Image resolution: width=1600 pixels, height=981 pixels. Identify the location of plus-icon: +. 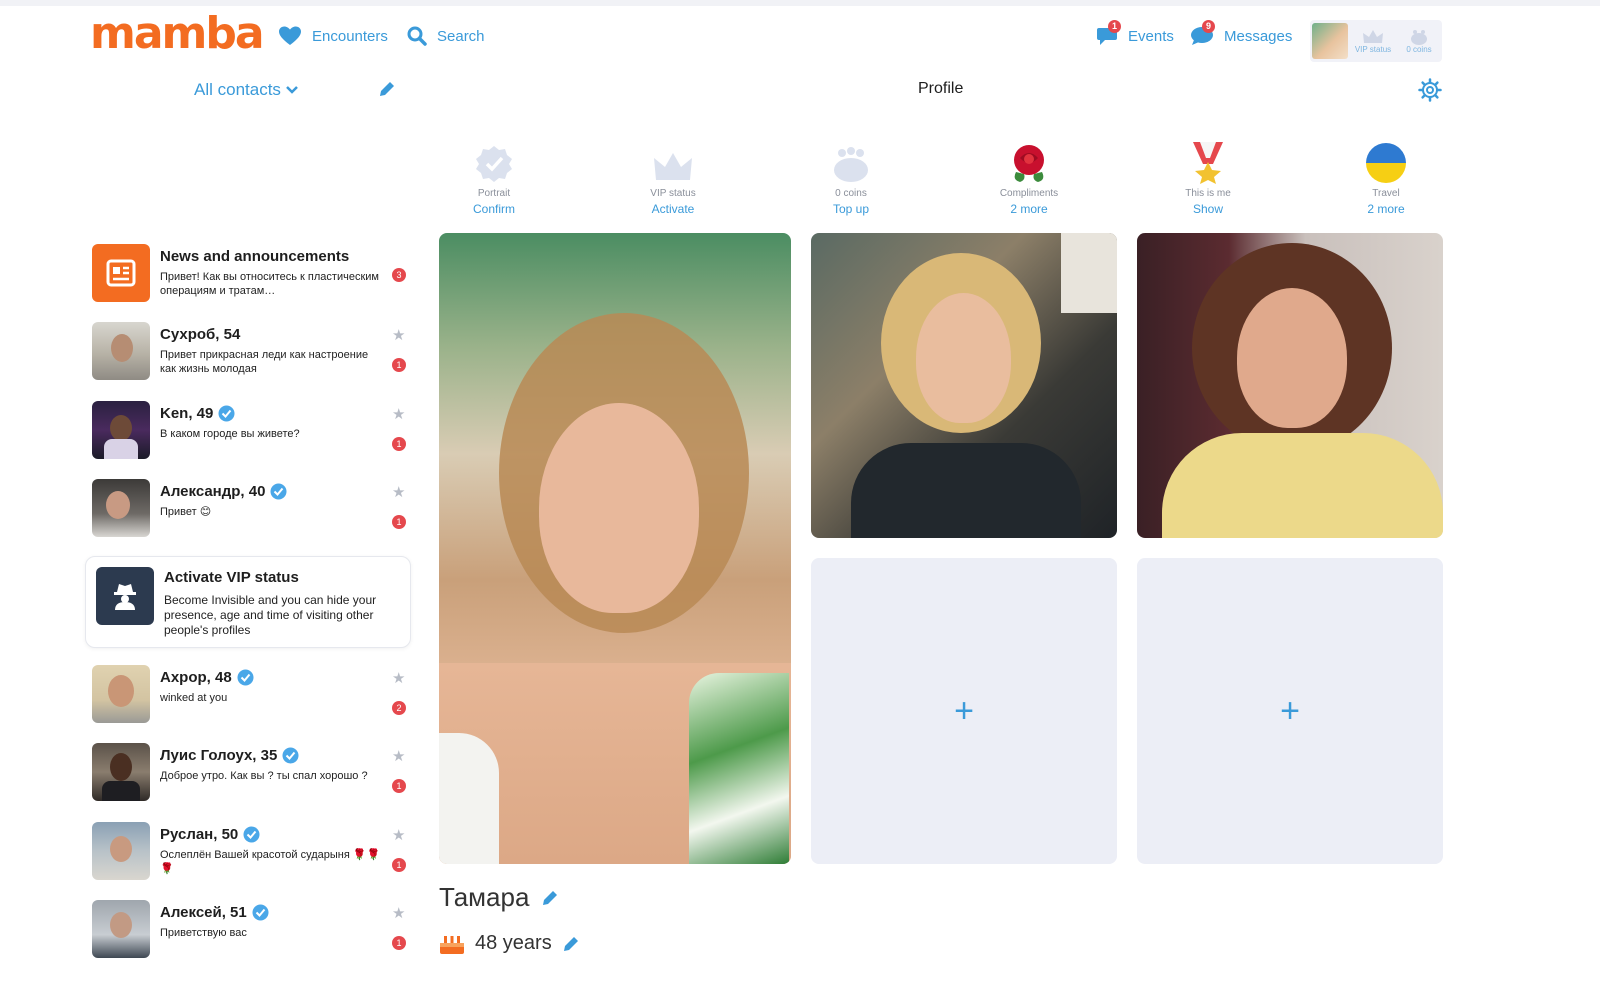
(1290, 710).